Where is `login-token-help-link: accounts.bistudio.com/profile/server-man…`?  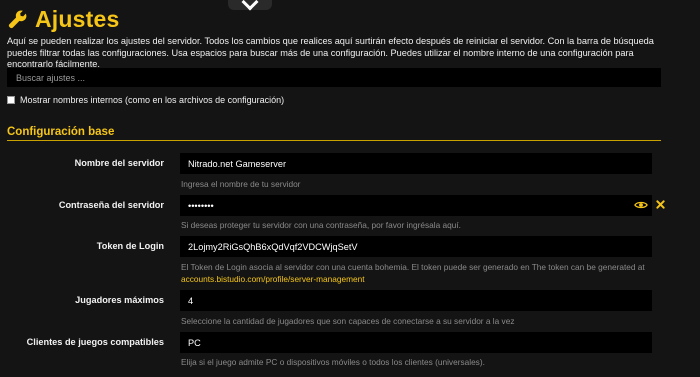
login-token-help-link: accounts.bistudio.com/profile/server-man… is located at coordinates (273, 279).